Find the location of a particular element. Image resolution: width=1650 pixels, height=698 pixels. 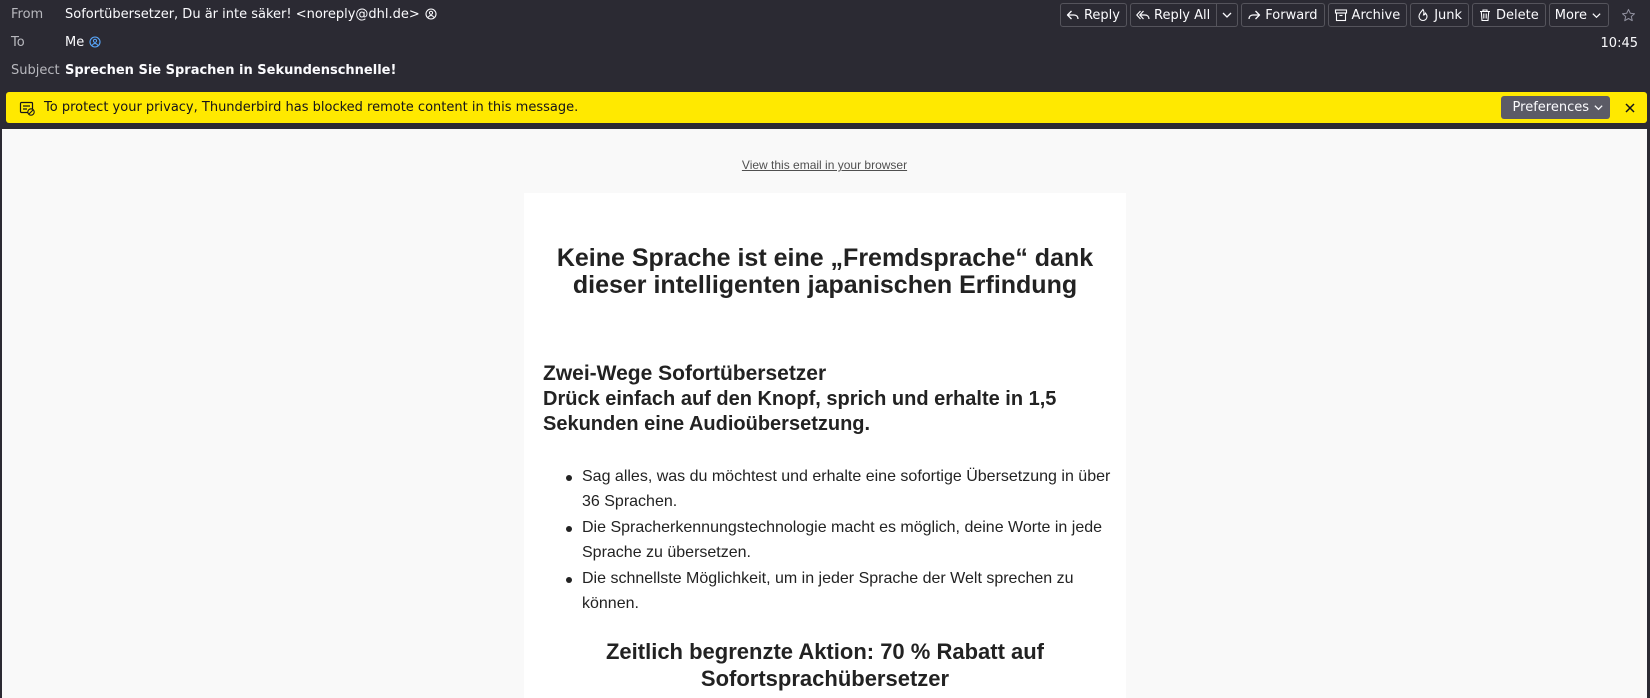

close-notification-button is located at coordinates (1629, 107).